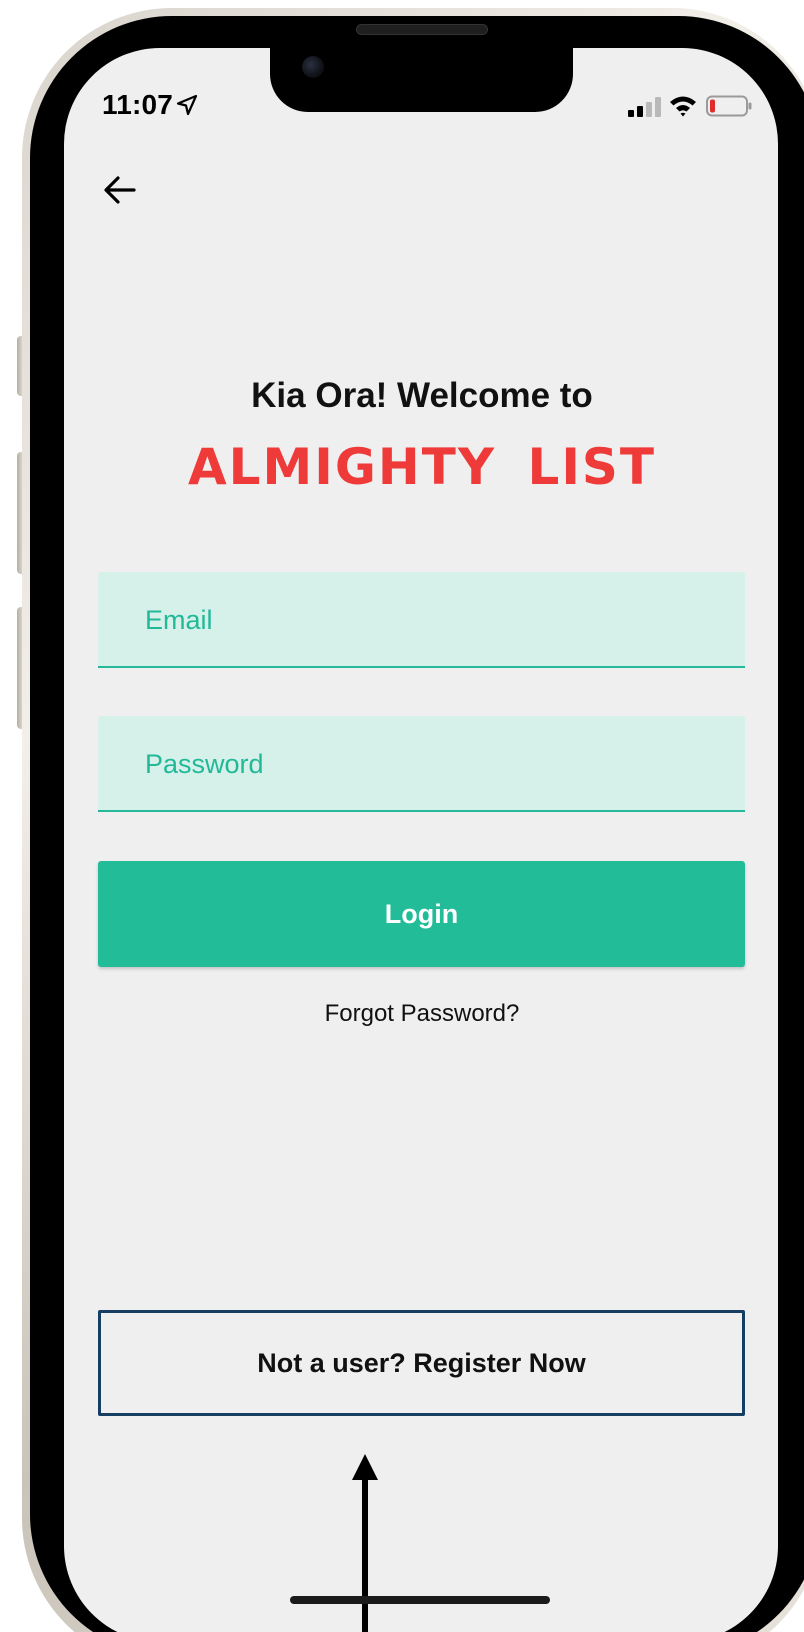 Image resolution: width=804 pixels, height=1632 pixels. What do you see at coordinates (422, 395) in the screenshot?
I see `welcome-heading: Kia Ora! Welcome to` at bounding box center [422, 395].